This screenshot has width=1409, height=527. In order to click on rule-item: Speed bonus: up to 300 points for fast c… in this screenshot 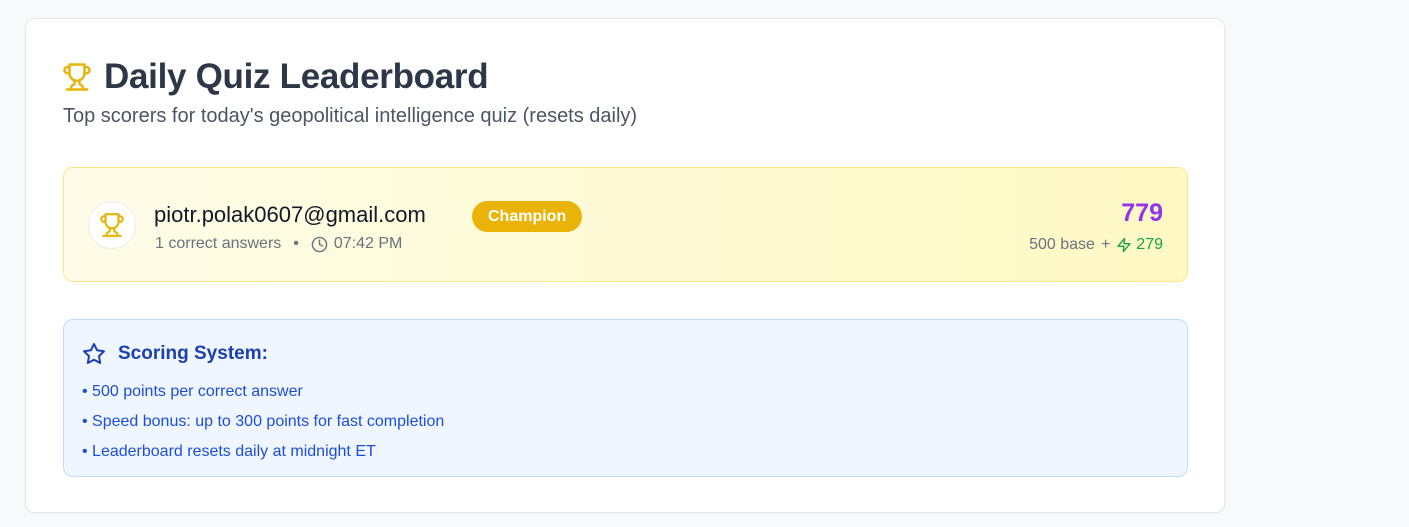, I will do `click(263, 422)`.